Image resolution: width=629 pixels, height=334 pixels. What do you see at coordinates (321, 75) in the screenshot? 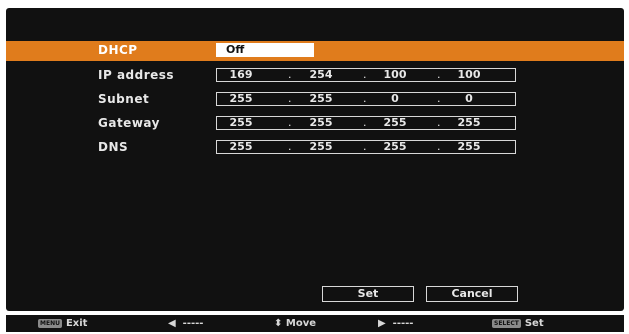
I see `ip-octet-2: 254` at bounding box center [321, 75].